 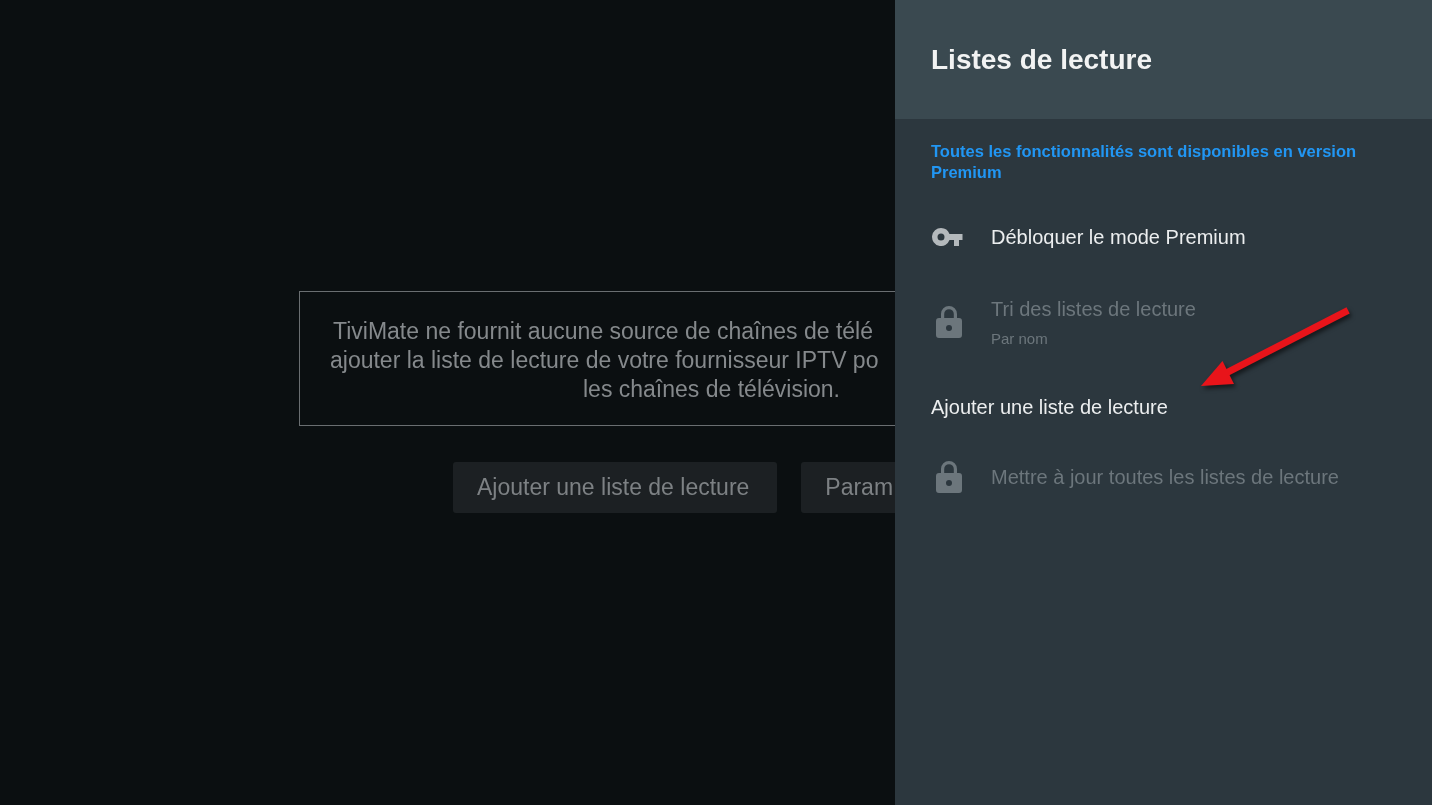 I want to click on menu-item: Débloquer le mode Premium, so click(x=1163, y=237).